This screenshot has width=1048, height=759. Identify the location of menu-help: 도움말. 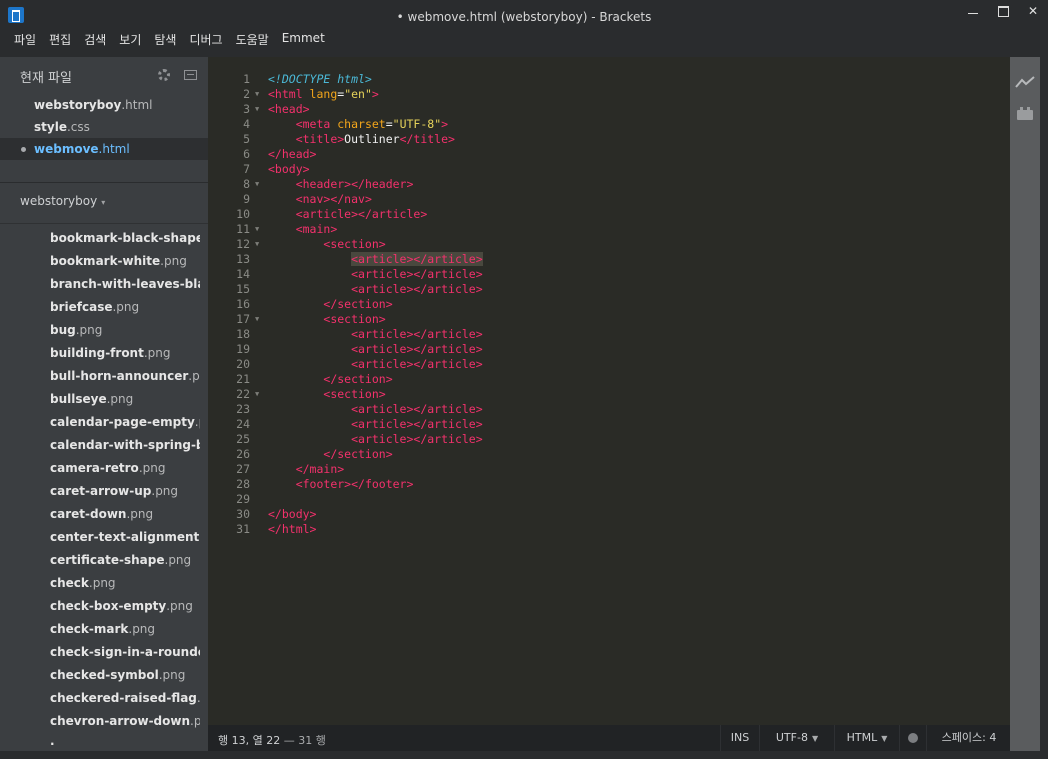
(252, 39).